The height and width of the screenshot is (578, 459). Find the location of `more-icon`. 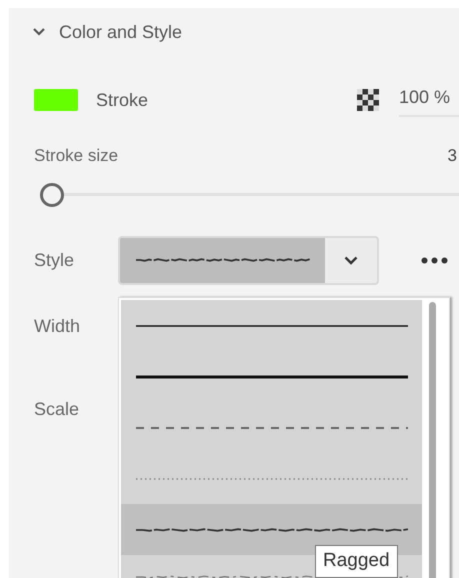

more-icon is located at coordinates (434, 260).